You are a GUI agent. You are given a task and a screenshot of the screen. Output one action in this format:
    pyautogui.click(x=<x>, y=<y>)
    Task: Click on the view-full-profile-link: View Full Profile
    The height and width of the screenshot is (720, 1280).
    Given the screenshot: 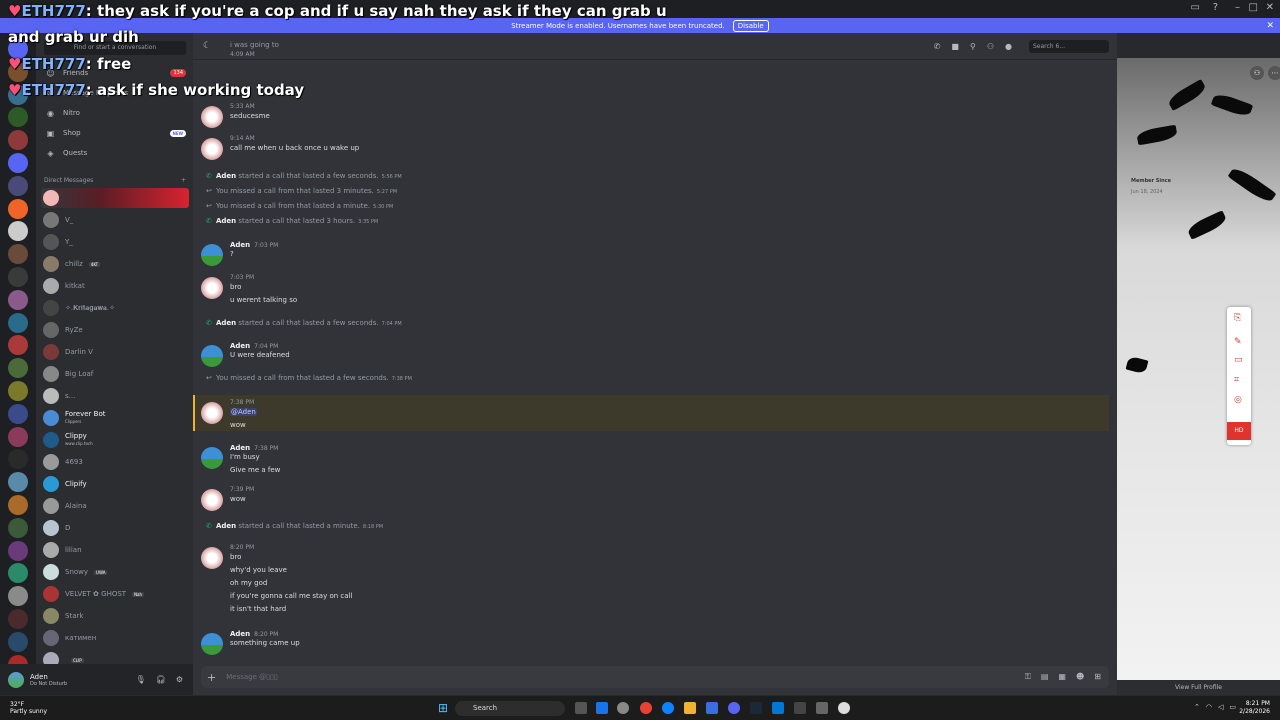 What is the action you would take?
    pyautogui.click(x=1198, y=687)
    